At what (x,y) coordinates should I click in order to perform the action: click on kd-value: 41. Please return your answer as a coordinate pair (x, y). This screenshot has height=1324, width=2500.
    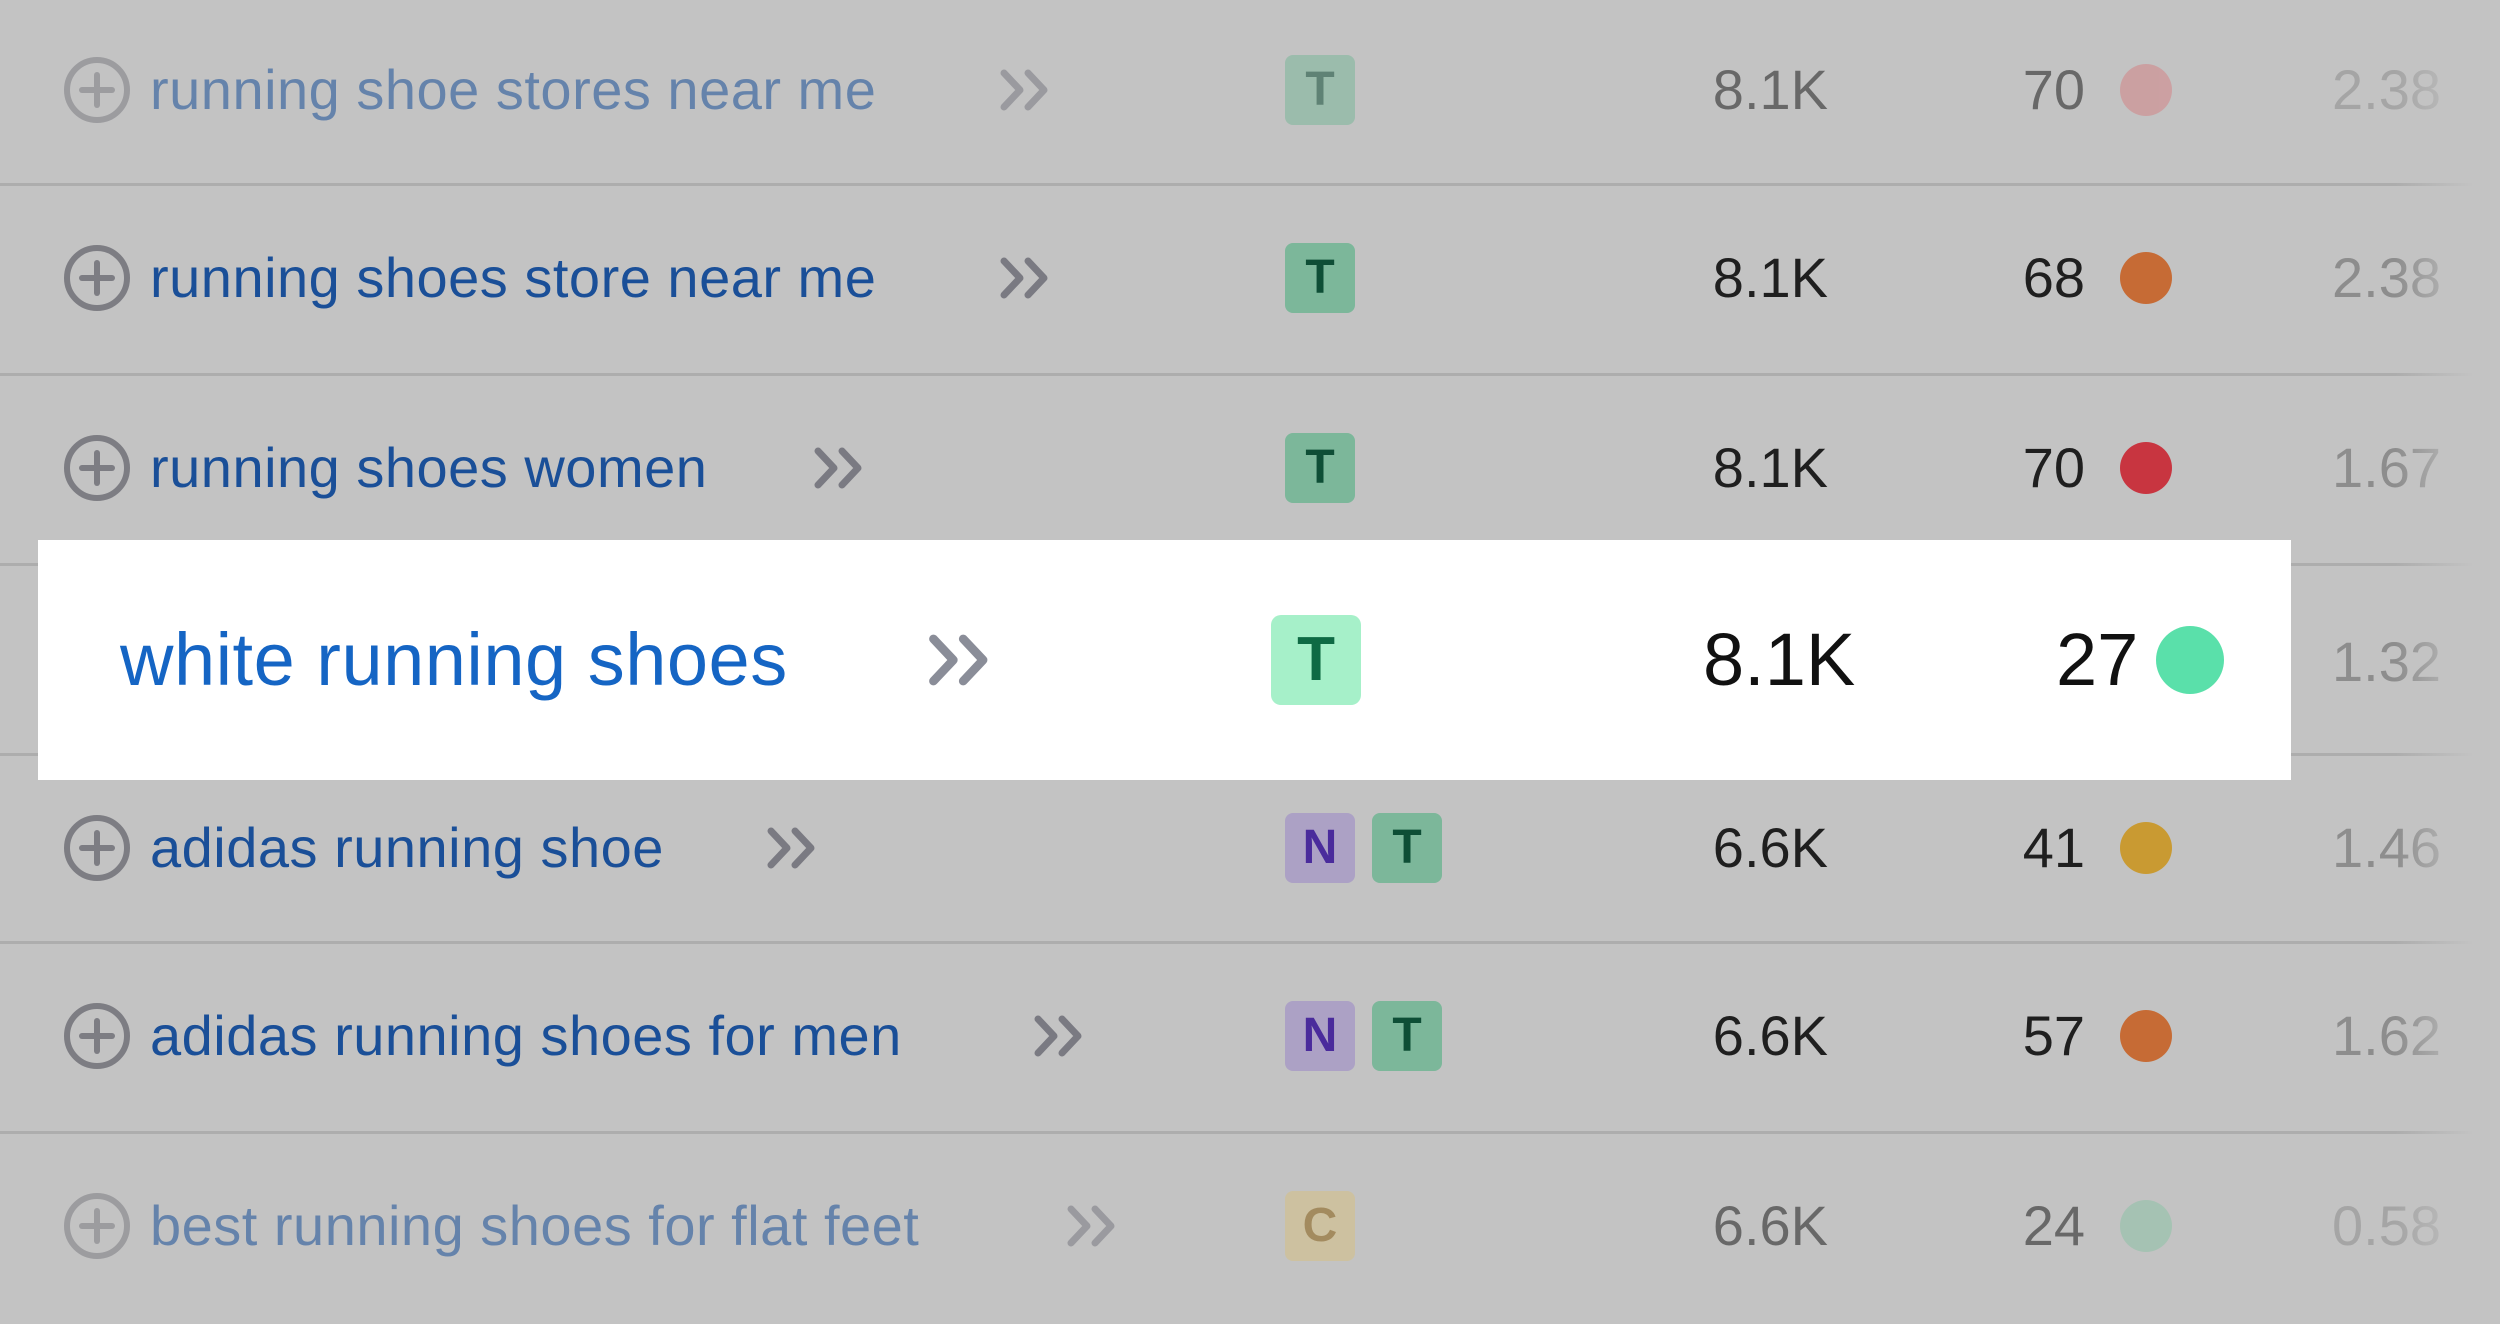
    Looking at the image, I should click on (2053, 847).